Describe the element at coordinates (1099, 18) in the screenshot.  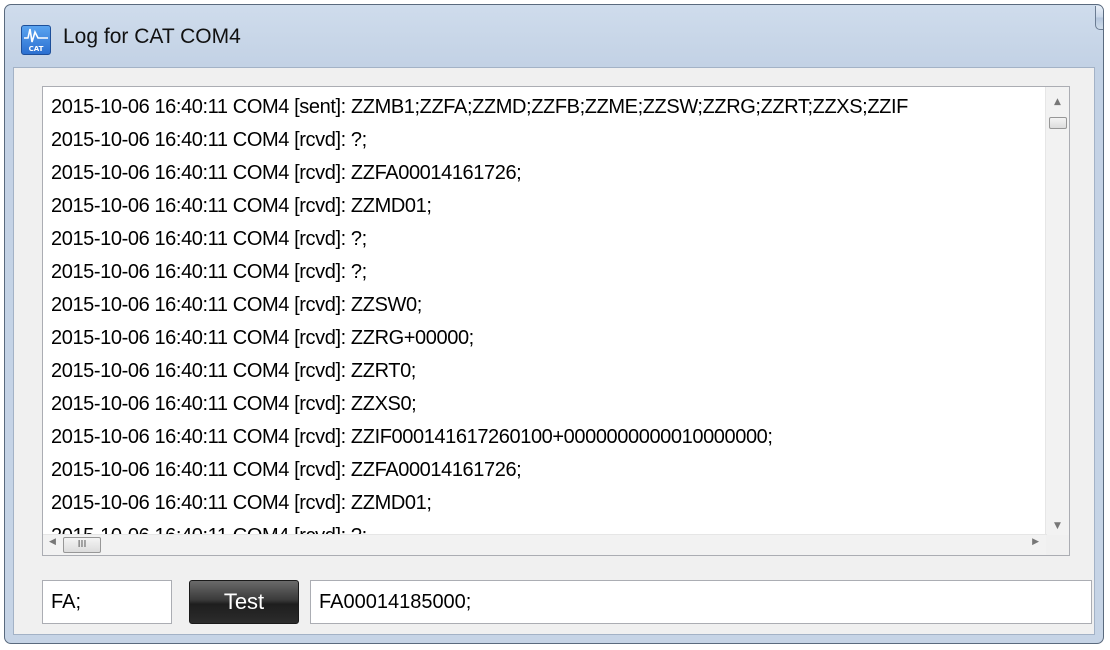
I see `minimize-button` at that location.